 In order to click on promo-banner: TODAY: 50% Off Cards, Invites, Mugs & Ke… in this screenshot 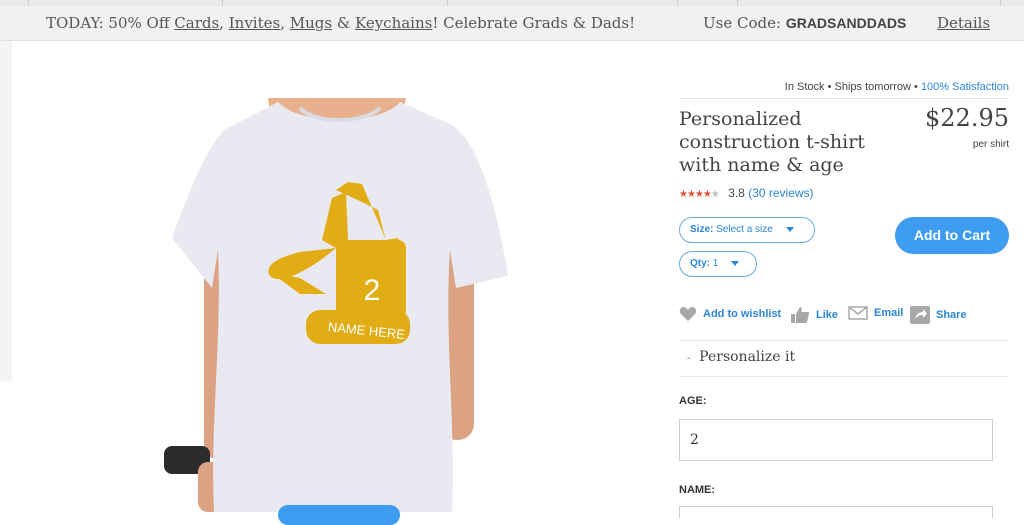, I will do `click(512, 23)`.